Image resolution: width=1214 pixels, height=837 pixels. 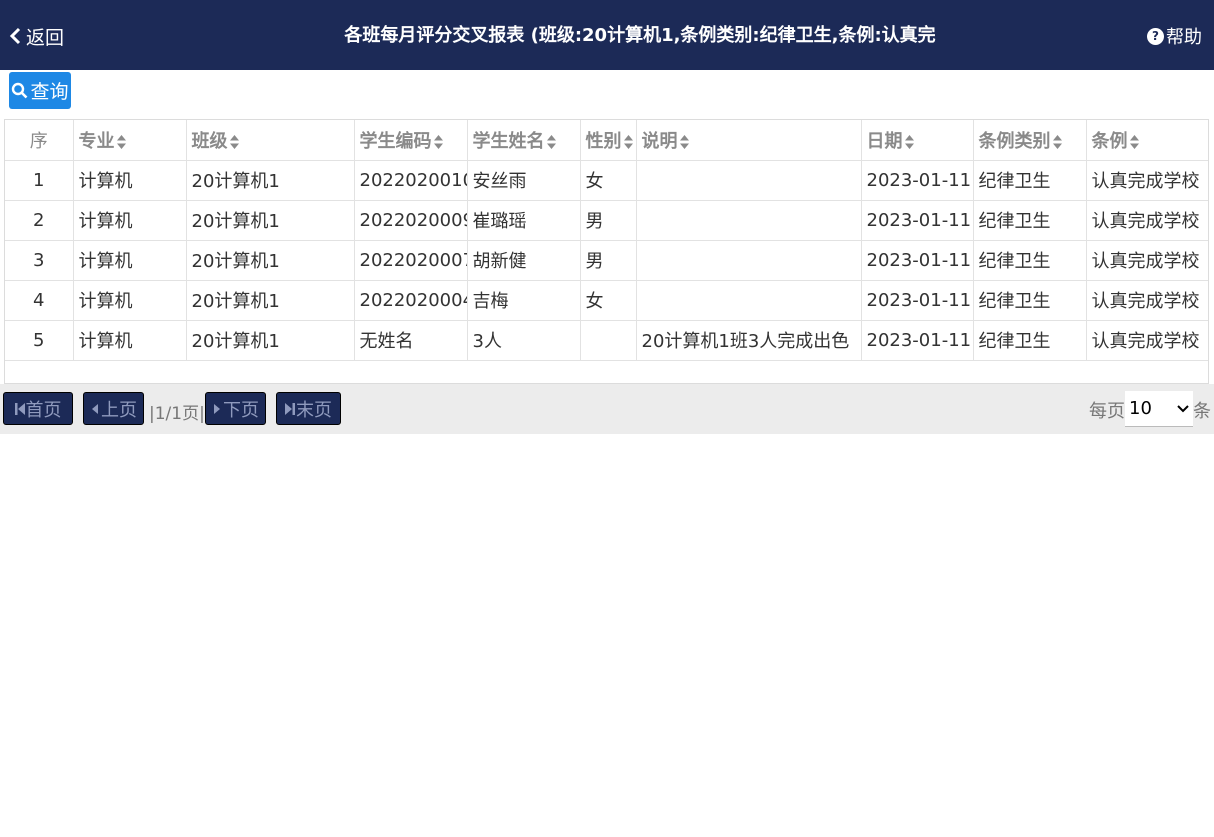 I want to click on cell-student-name: 安丝雨, so click(x=524, y=180).